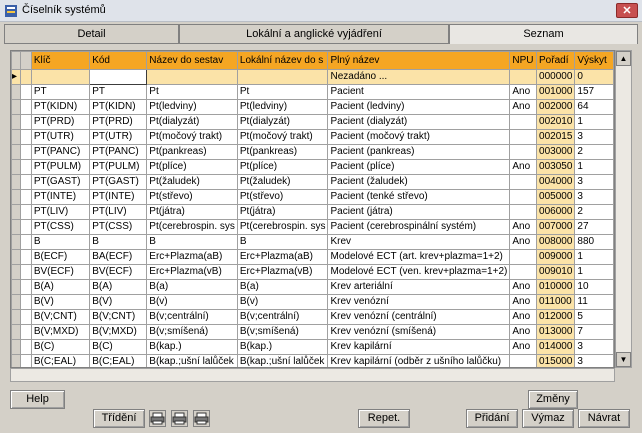 Image resolution: width=642 pixels, height=433 pixels. What do you see at coordinates (201, 418) in the screenshot?
I see `print-setup-icon` at bounding box center [201, 418].